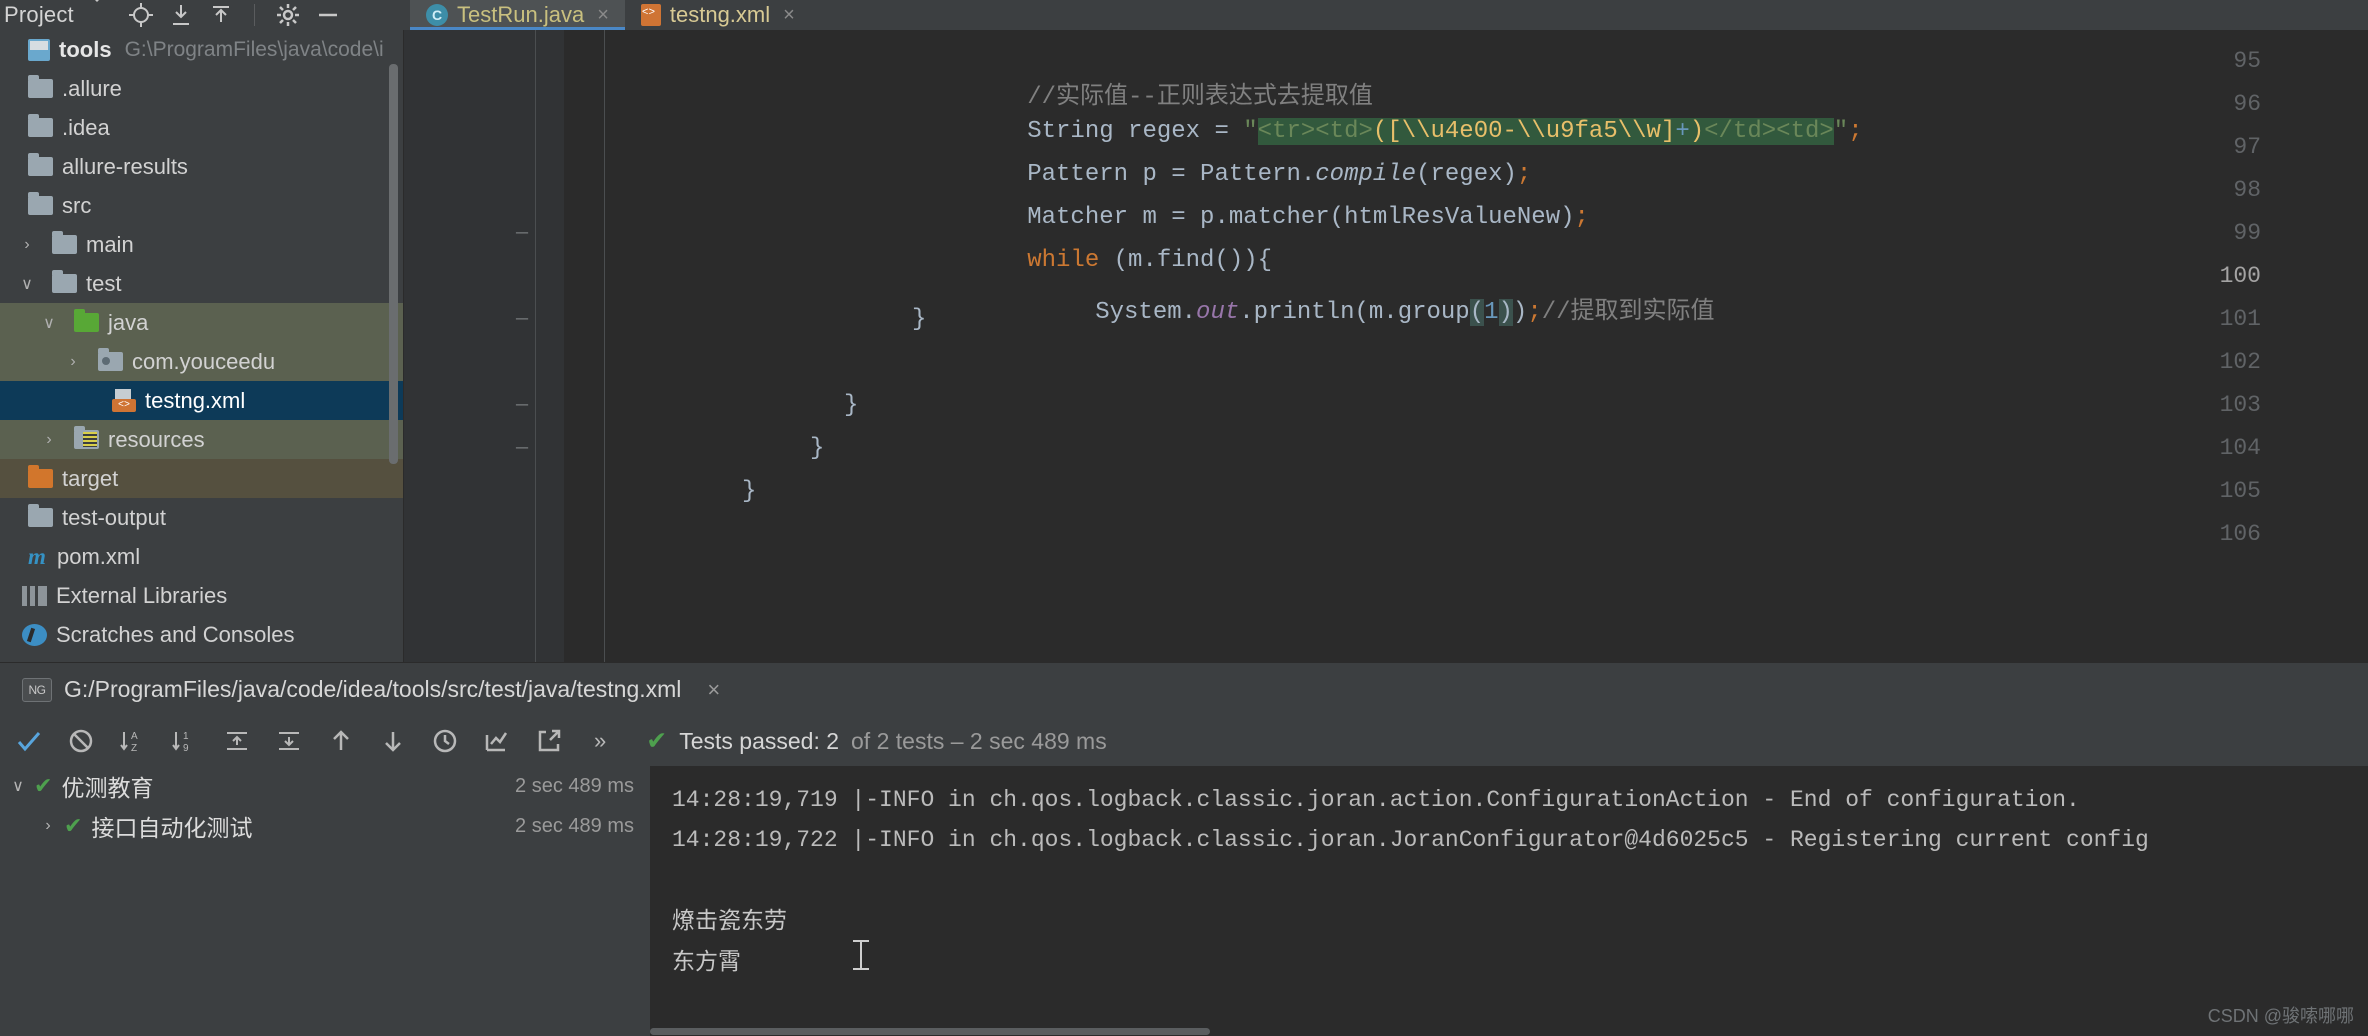 Image resolution: width=2368 pixels, height=1036 pixels. Describe the element at coordinates (202, 478) in the screenshot. I see `tree-item-target: › target` at that location.